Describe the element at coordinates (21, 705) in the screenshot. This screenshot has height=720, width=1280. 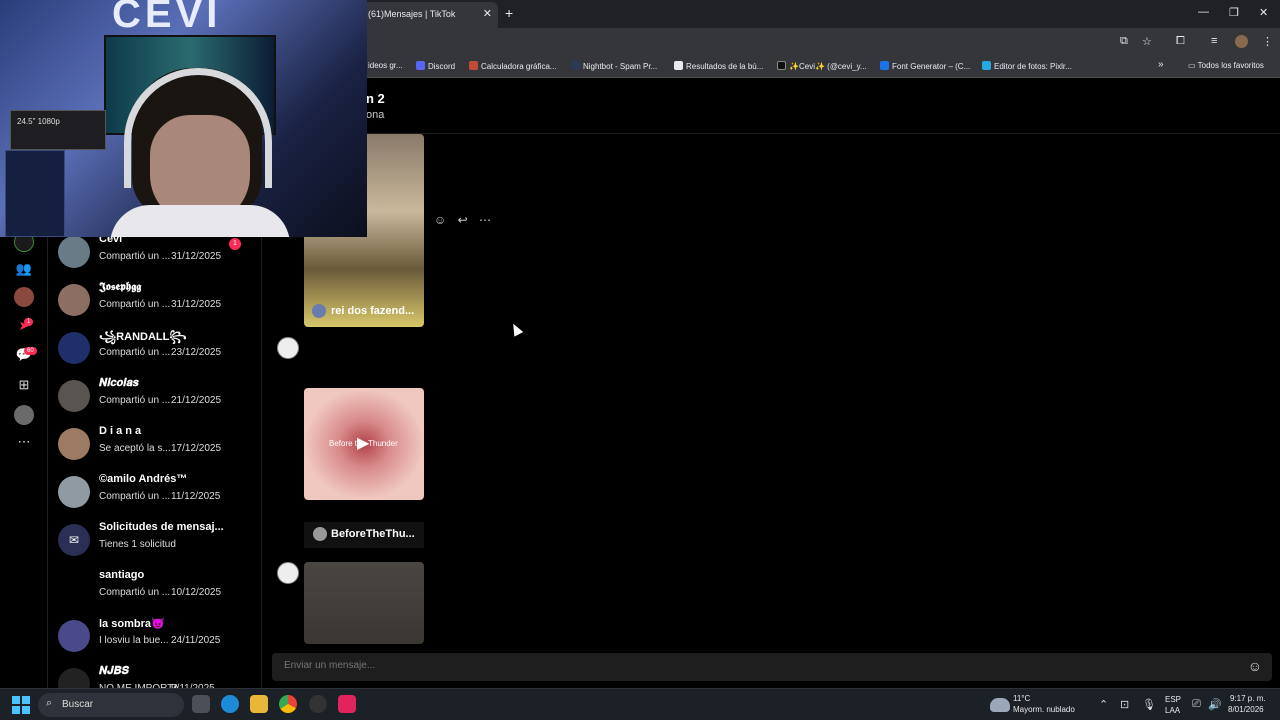
I see `start-button` at that location.